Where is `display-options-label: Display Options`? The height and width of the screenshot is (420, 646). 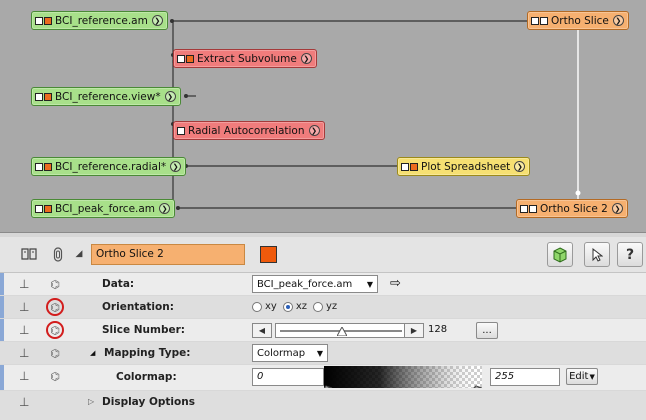
display-options-label: Display Options is located at coordinates (148, 402).